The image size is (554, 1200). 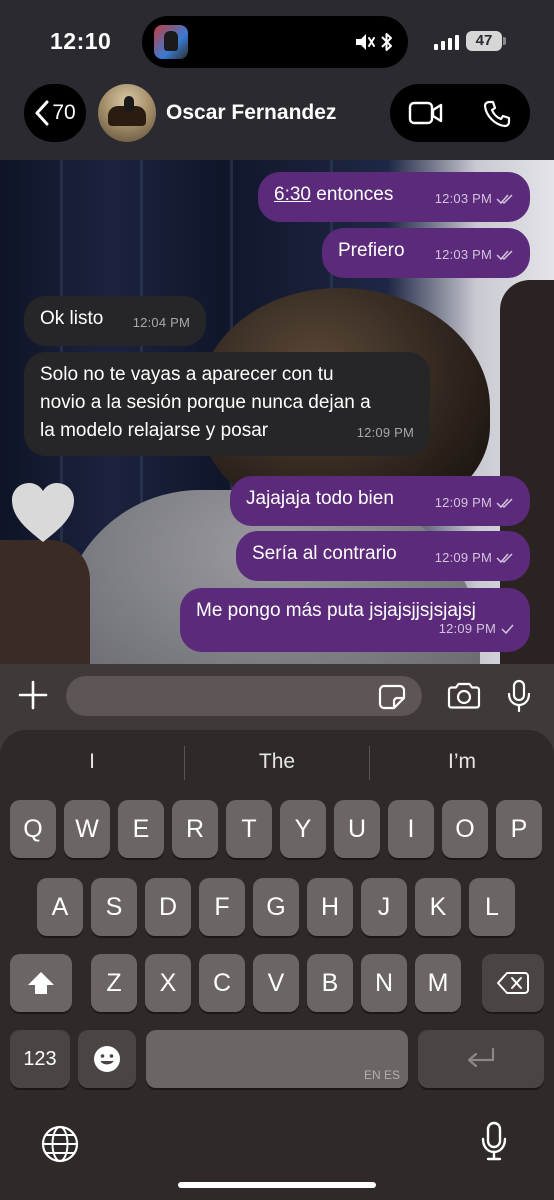 What do you see at coordinates (33, 695) in the screenshot?
I see `plus-icon` at bounding box center [33, 695].